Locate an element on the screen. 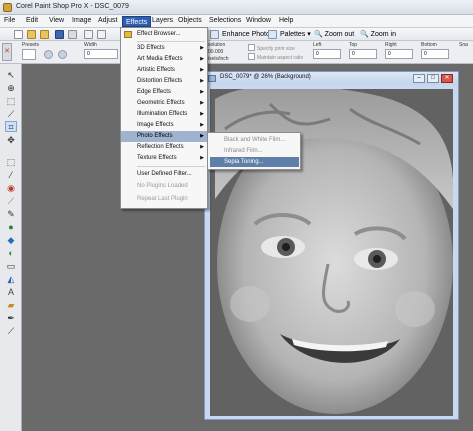  menu-layers: Layers is located at coordinates (162, 20).